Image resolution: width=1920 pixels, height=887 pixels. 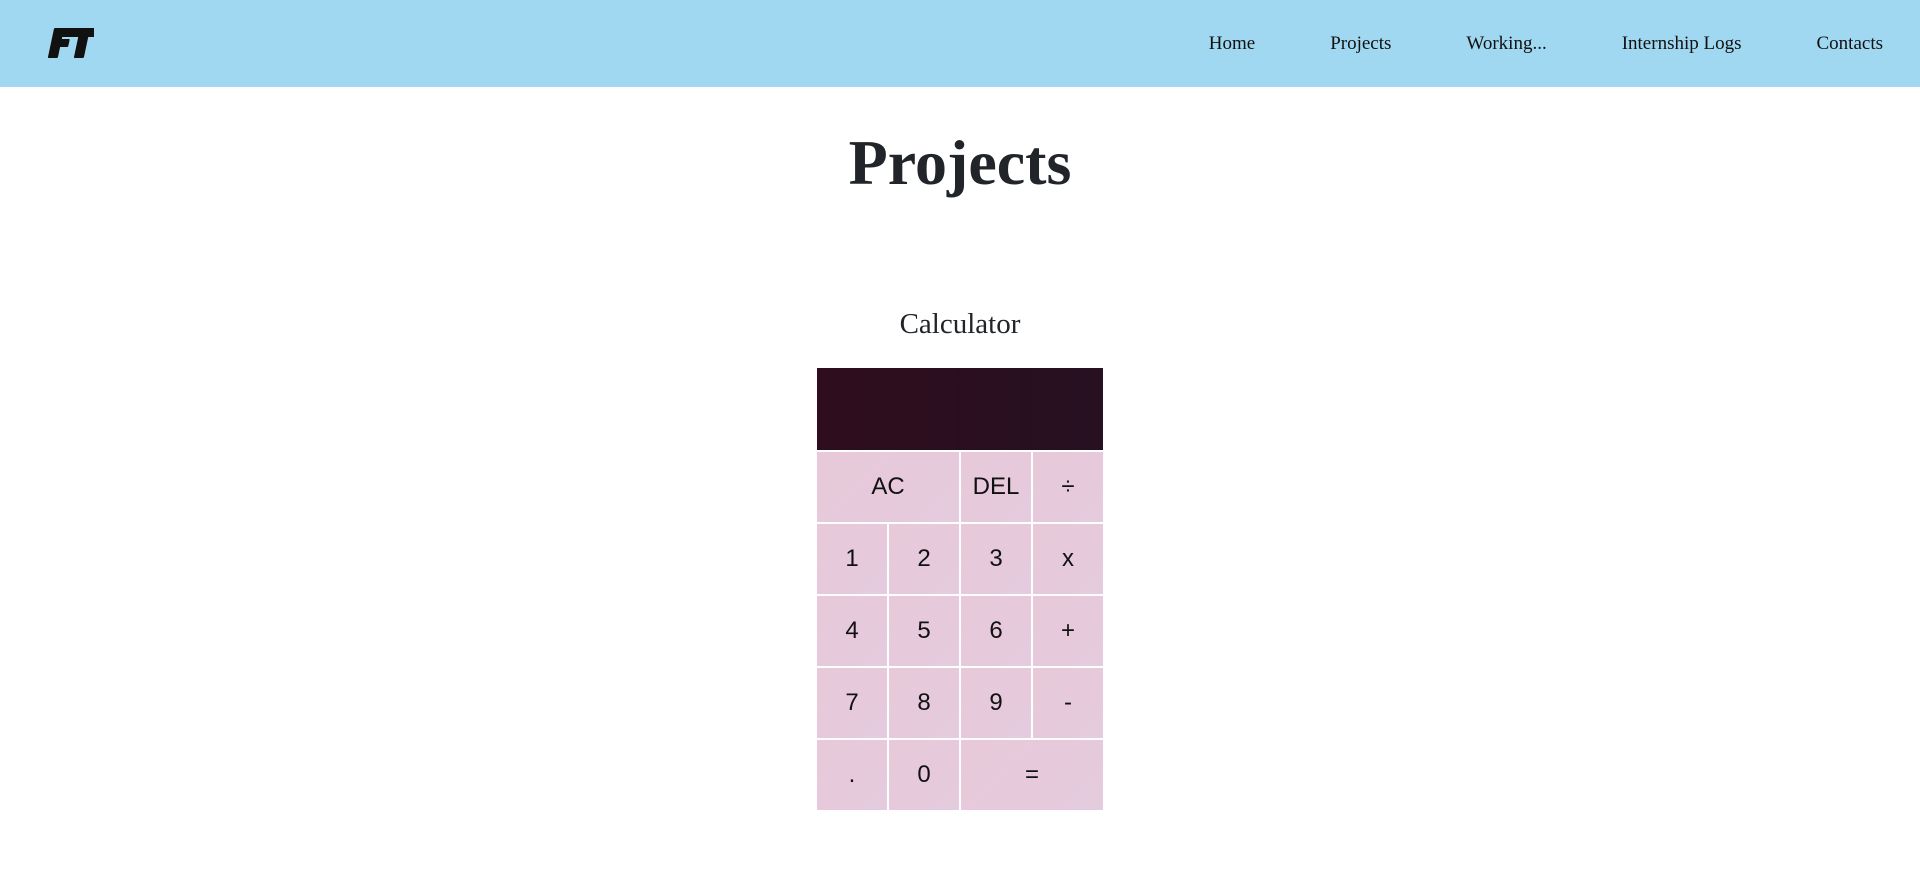 What do you see at coordinates (1682, 43) in the screenshot?
I see `nav-internship-logs-link: Internship Logs` at bounding box center [1682, 43].